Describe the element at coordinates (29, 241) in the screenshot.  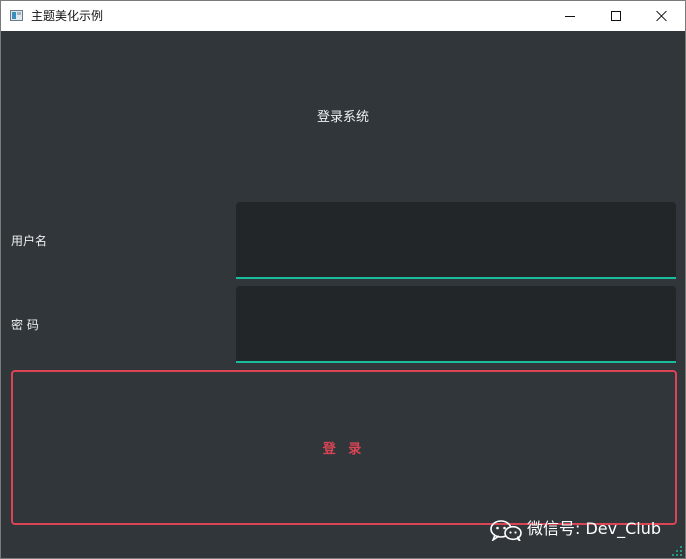
I see `username-label: 用户名` at that location.